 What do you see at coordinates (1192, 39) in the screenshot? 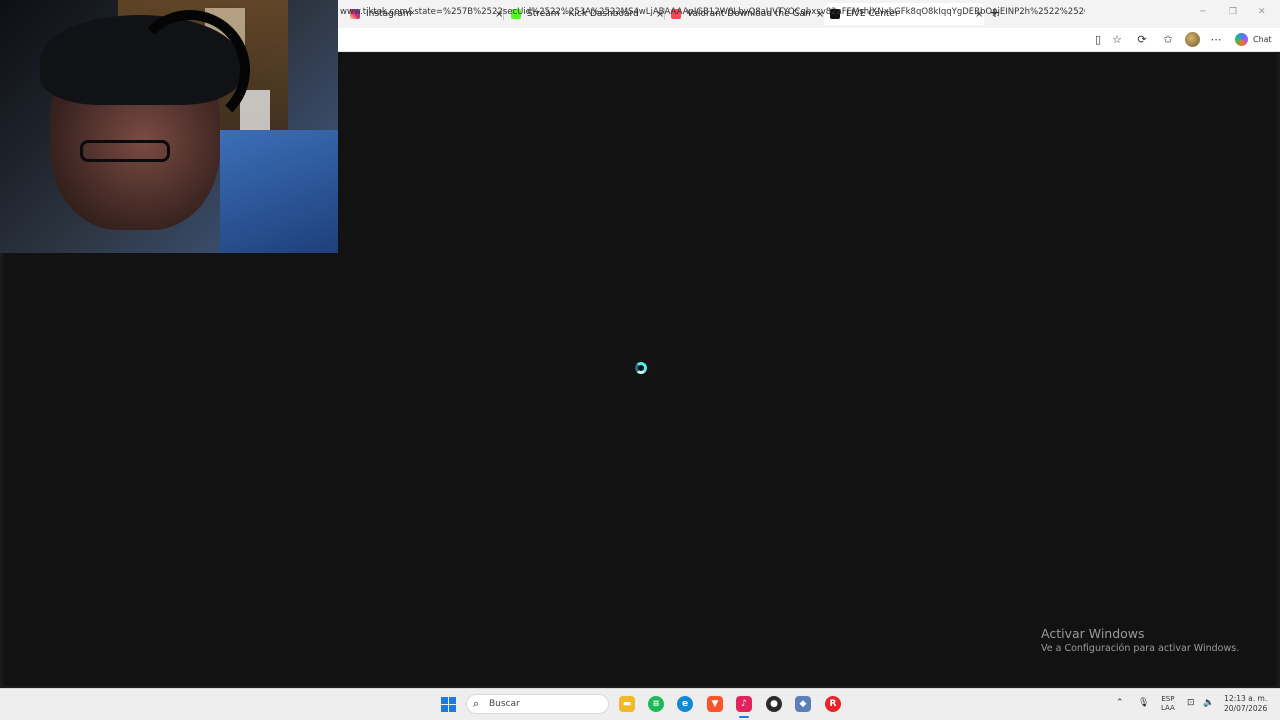
I see `profile-avatar` at bounding box center [1192, 39].